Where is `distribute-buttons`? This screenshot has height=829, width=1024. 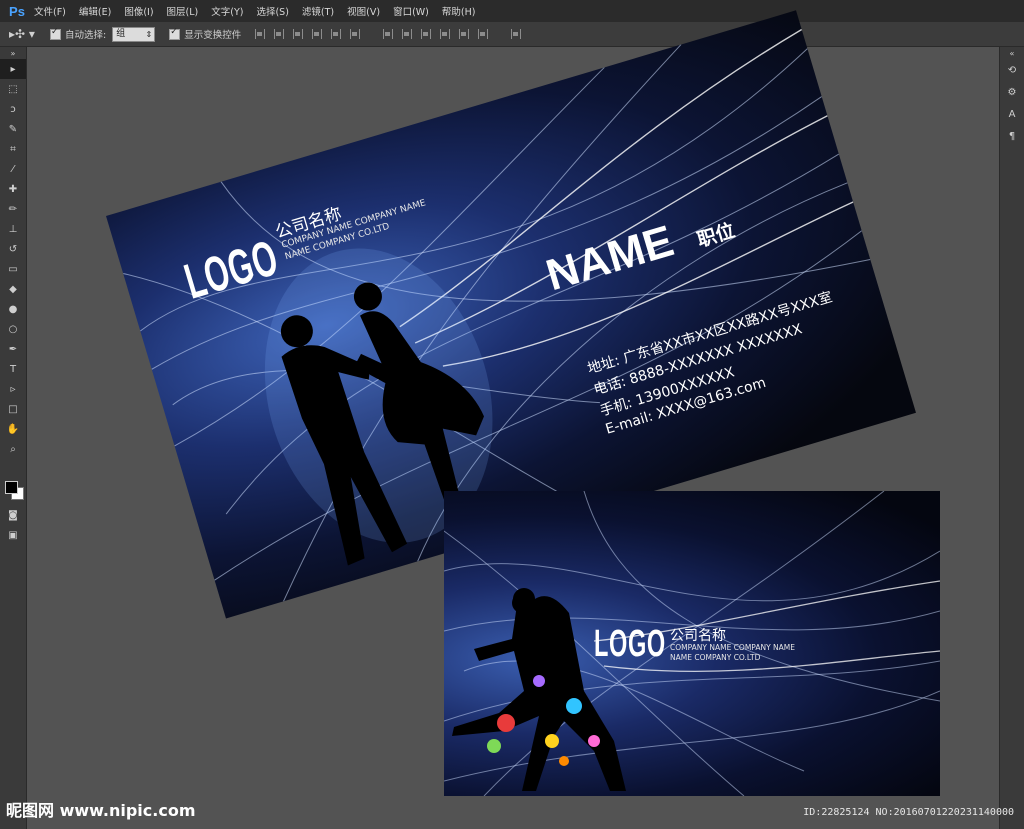 distribute-buttons is located at coordinates (440, 34).